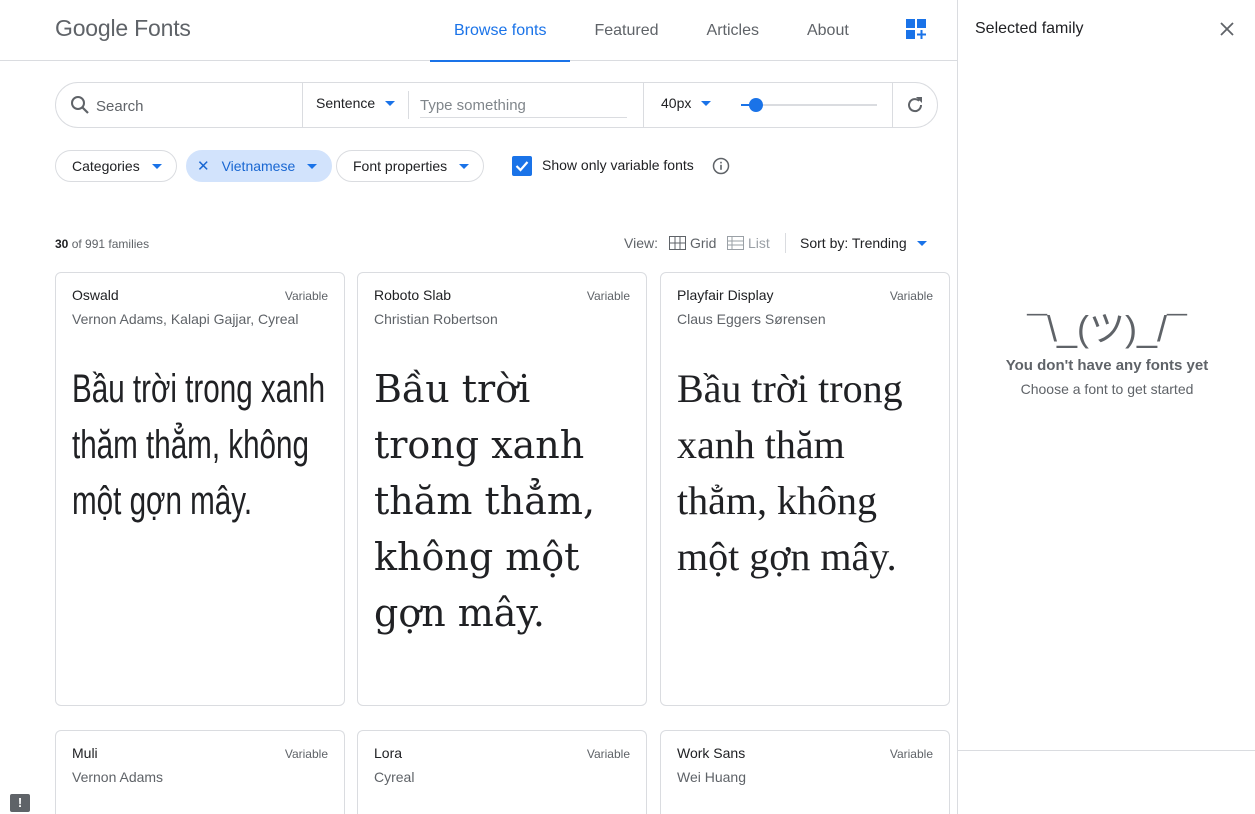 This screenshot has height=814, width=1255. Describe the element at coordinates (436, 319) in the screenshot. I see `font-author: Christian Robertson` at that location.